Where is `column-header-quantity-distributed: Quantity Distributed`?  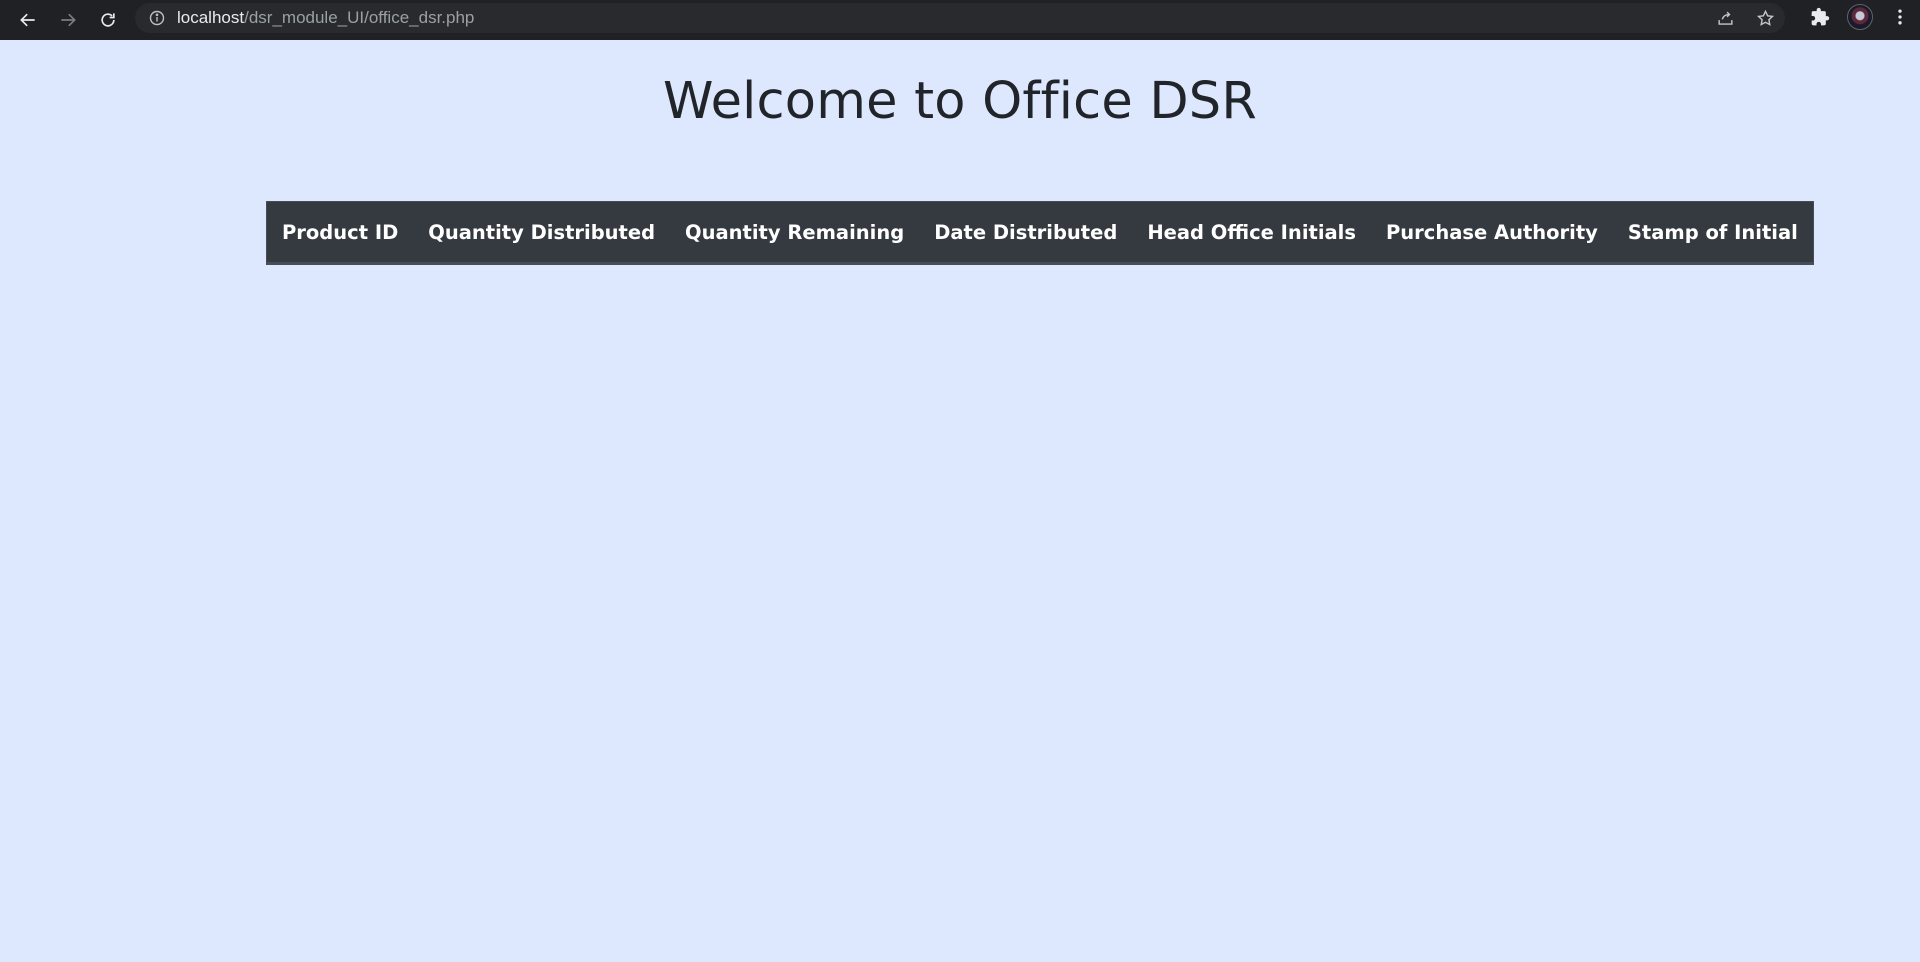 column-header-quantity-distributed: Quantity Distributed is located at coordinates (542, 233).